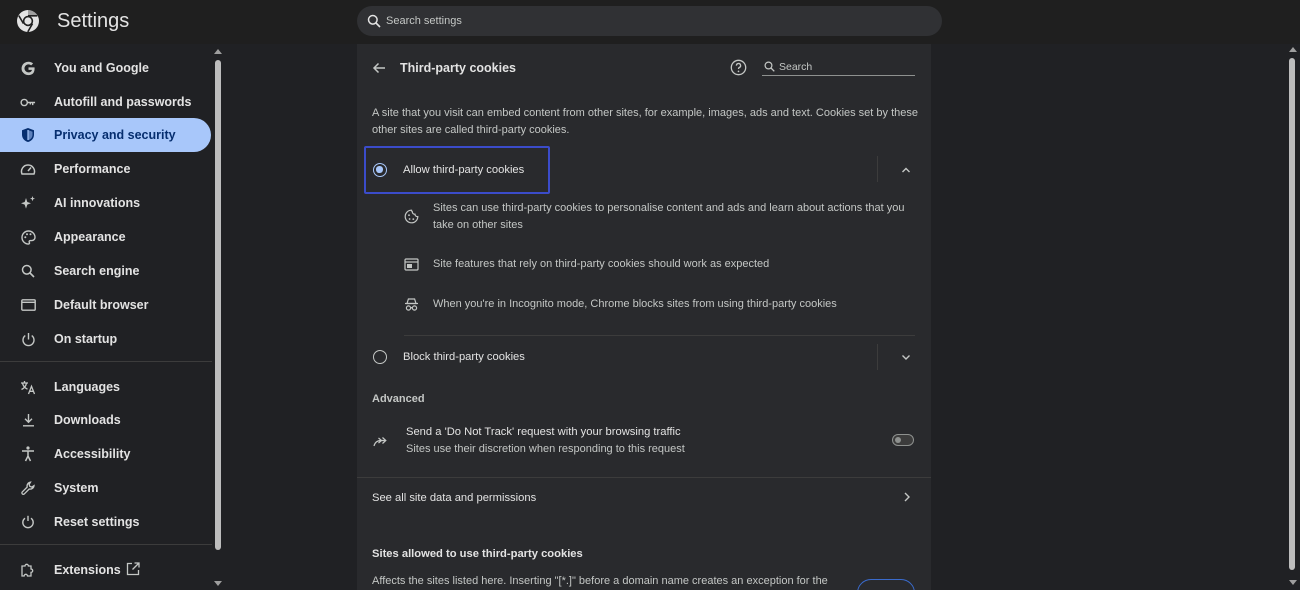 This screenshot has height=590, width=1300. I want to click on sidebar-item-label: On startup, so click(86, 339).